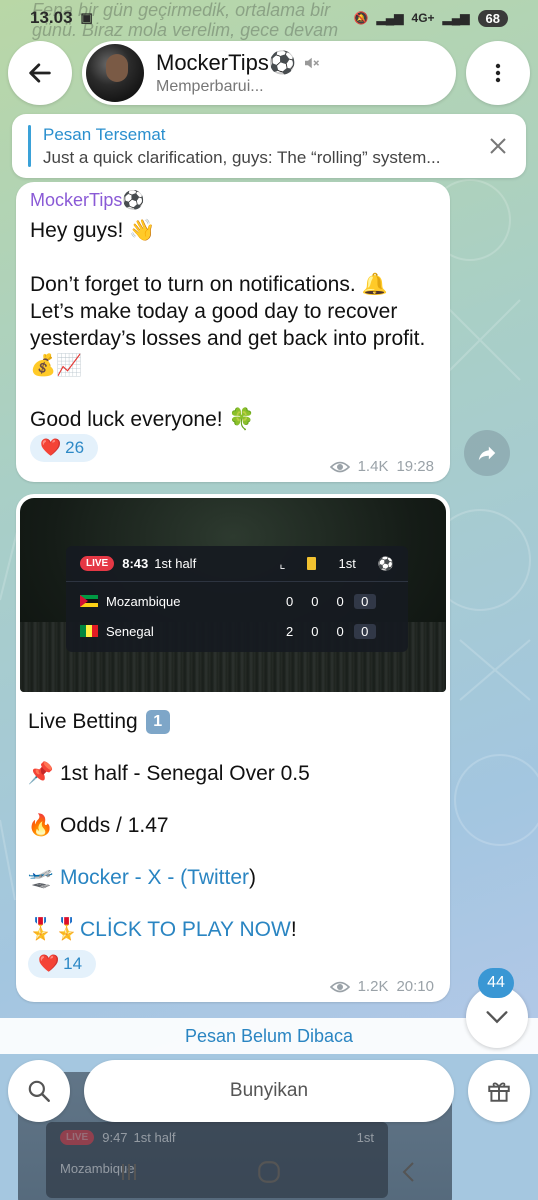 This screenshot has height=1200, width=538. I want to click on more-options-button, so click(498, 73).